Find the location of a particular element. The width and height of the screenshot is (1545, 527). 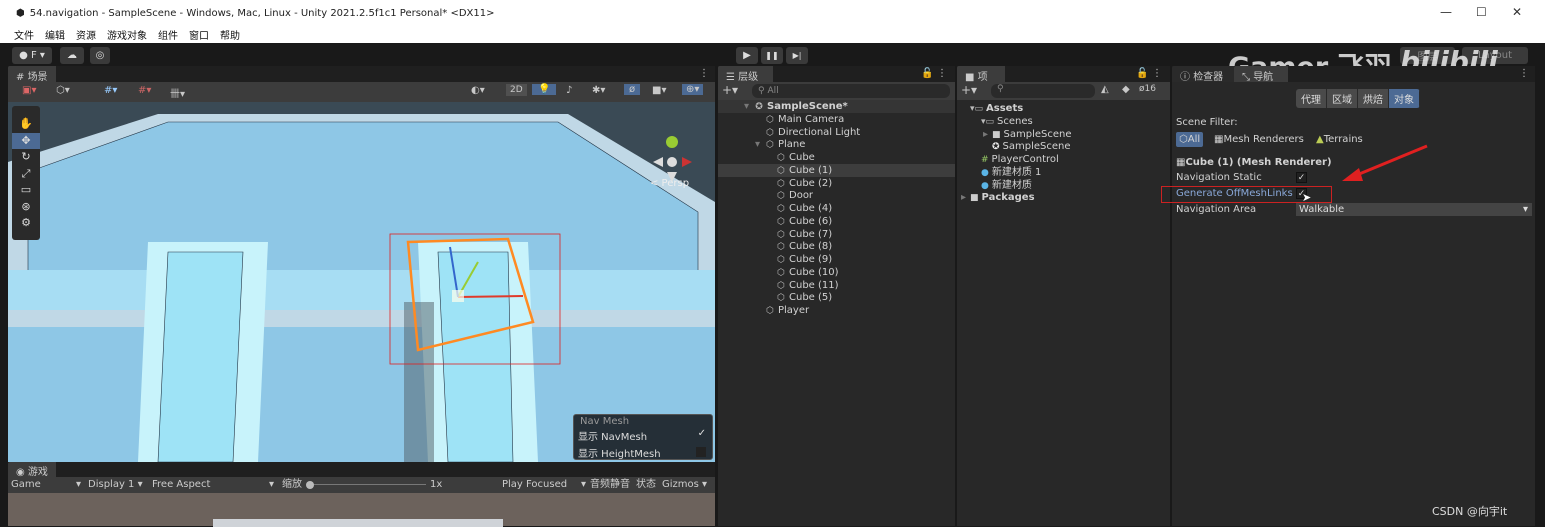

hierarchy-item: ⬡ Cube (5) is located at coordinates (836, 297).